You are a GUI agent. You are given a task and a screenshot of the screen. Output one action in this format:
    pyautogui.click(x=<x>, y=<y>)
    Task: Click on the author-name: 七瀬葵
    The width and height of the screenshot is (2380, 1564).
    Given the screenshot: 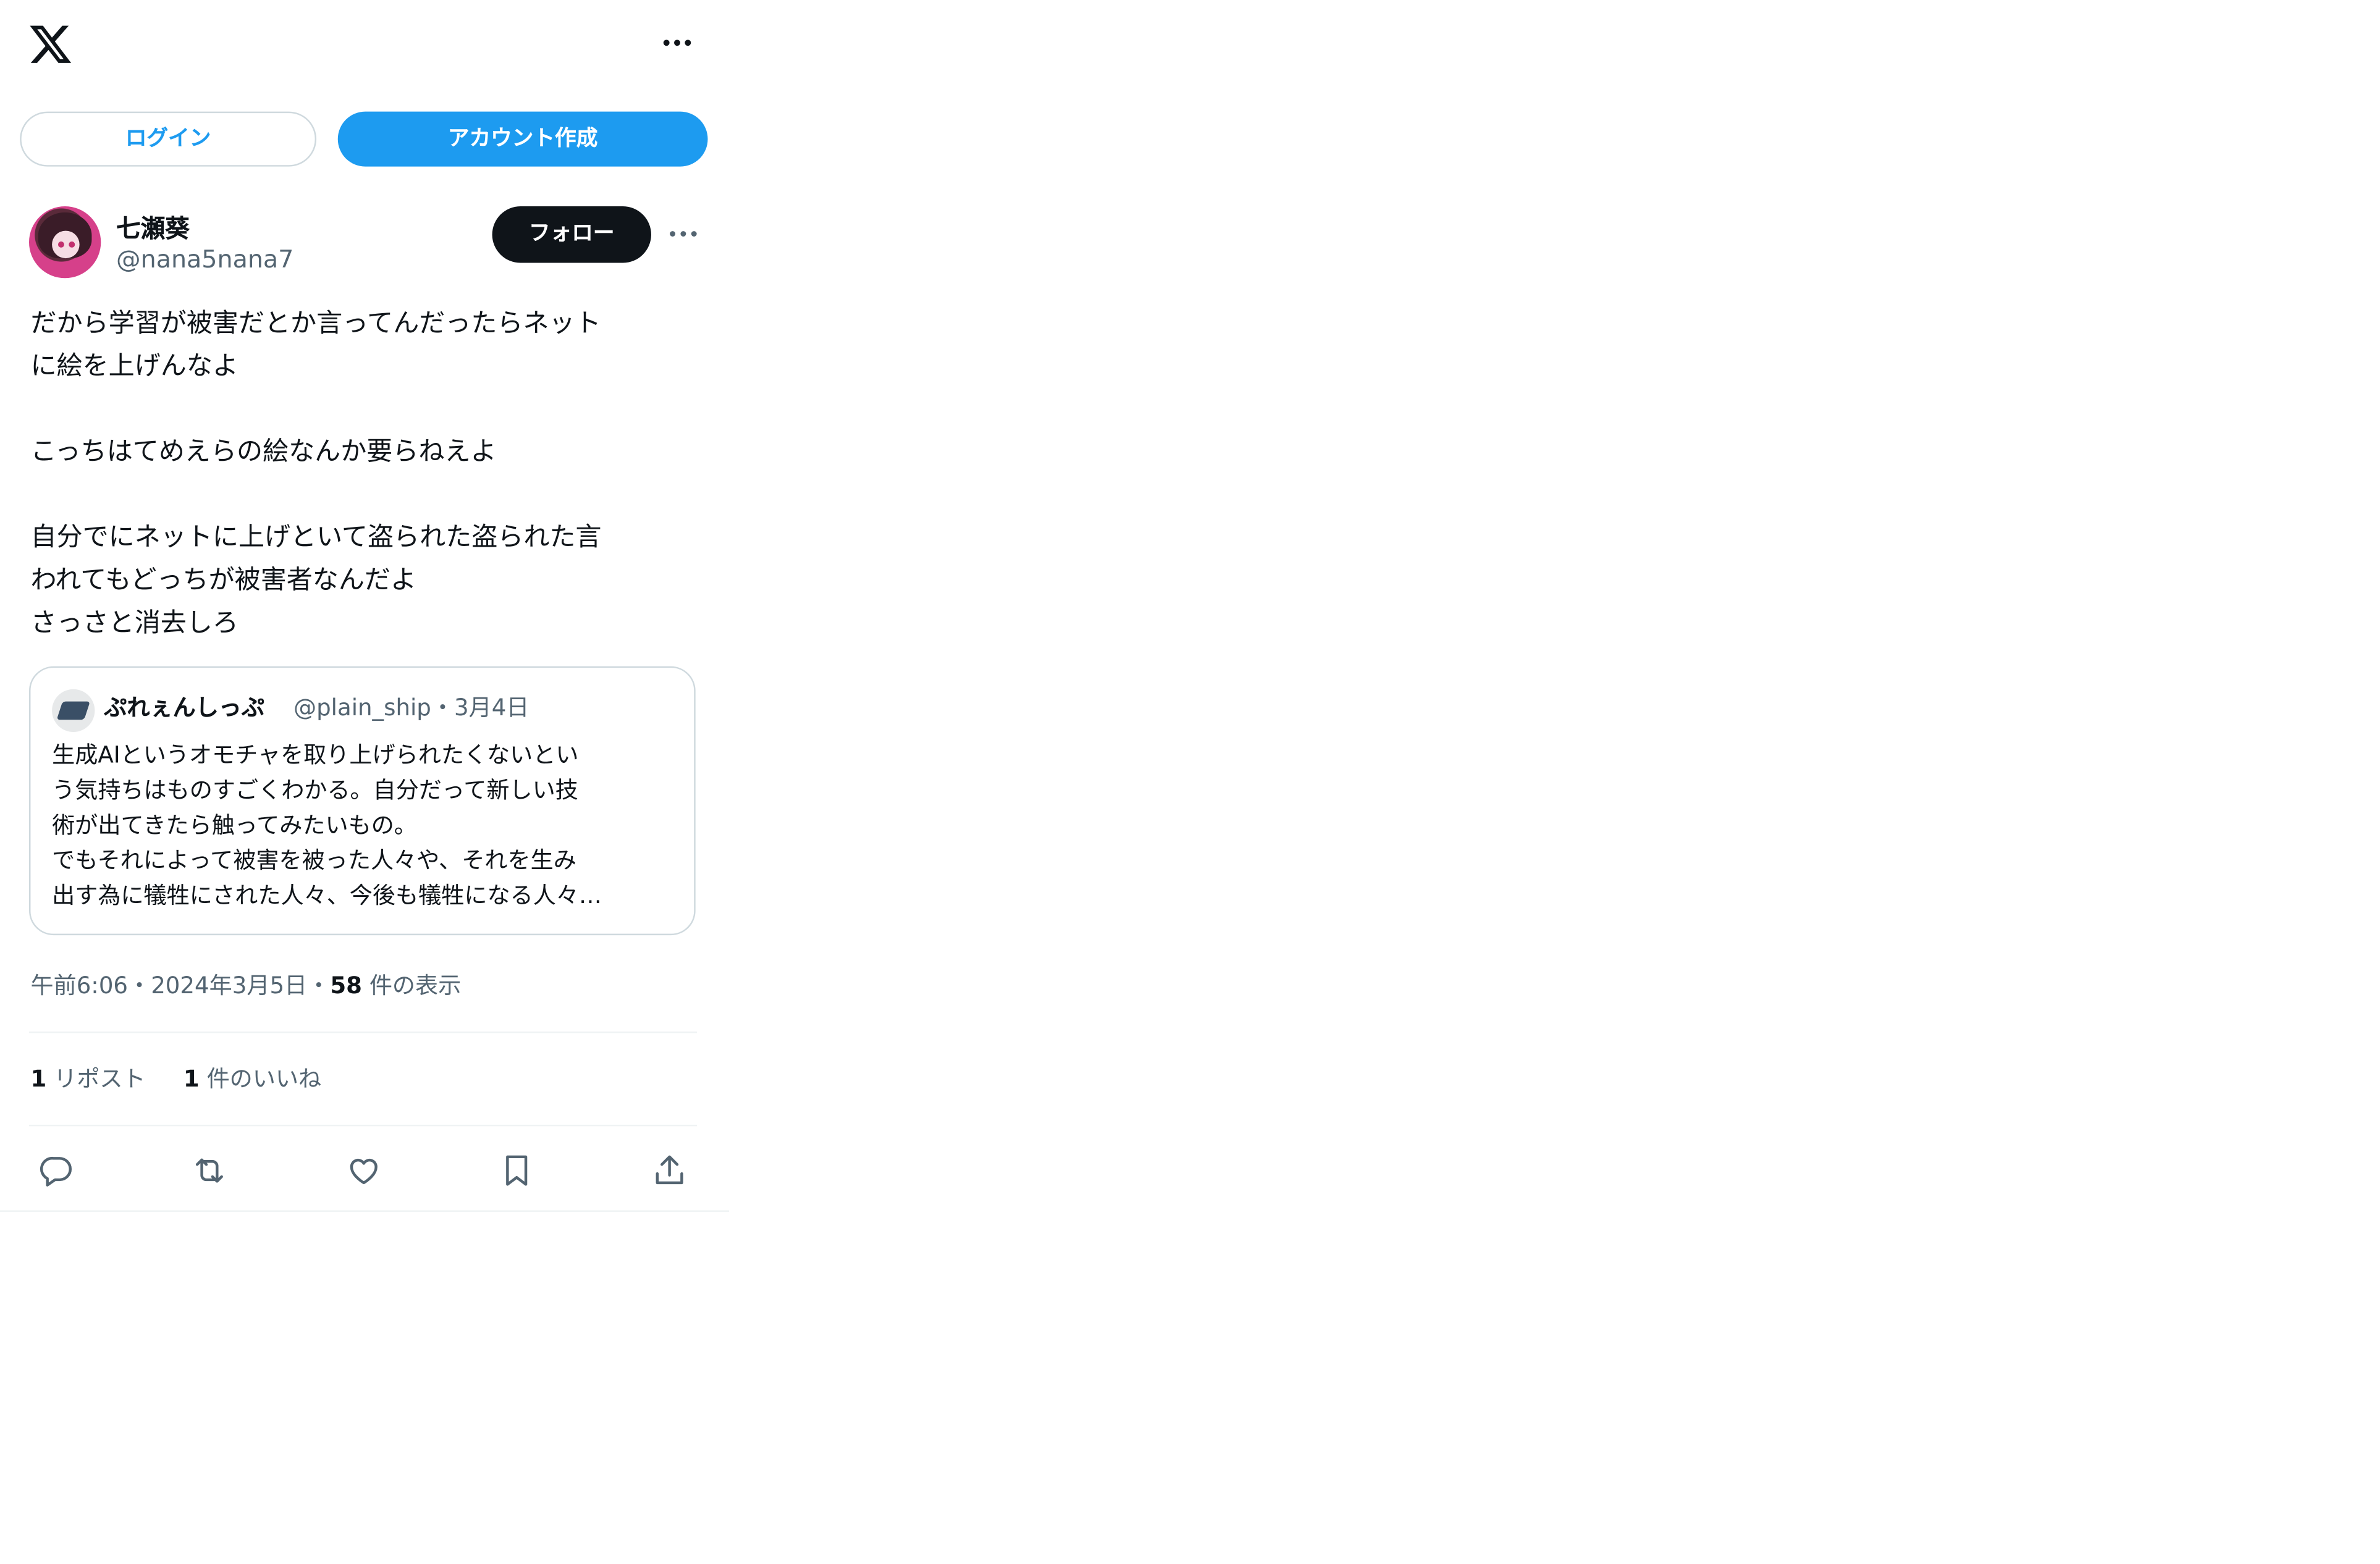 What is the action you would take?
    pyautogui.click(x=153, y=226)
    